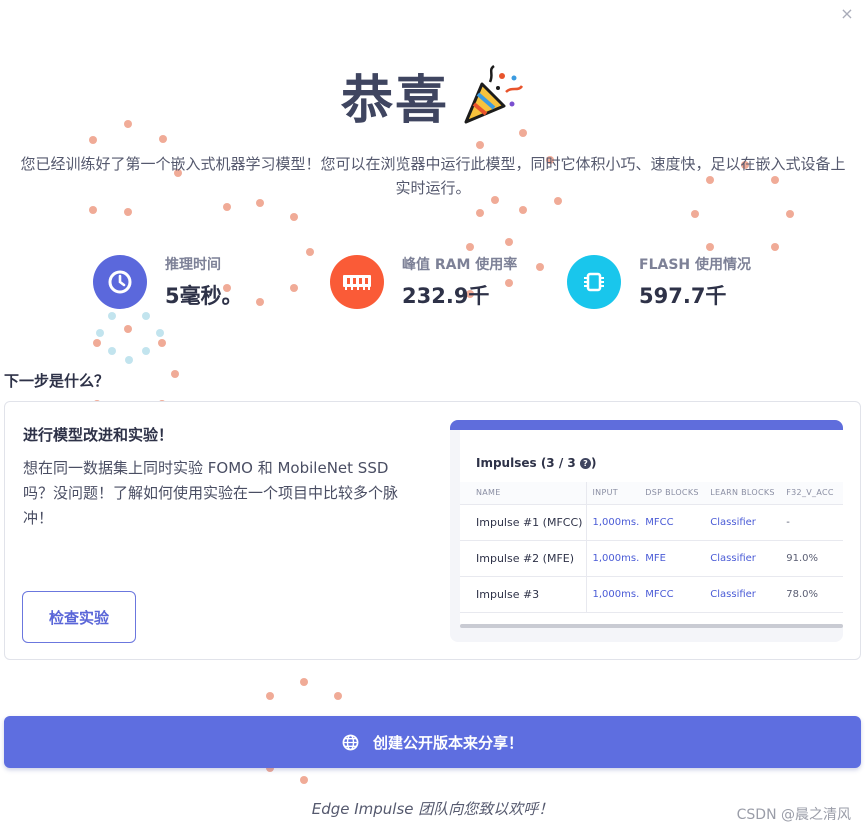 The height and width of the screenshot is (829, 865). I want to click on next-steps-heading: 下一步是什么？, so click(57, 381).